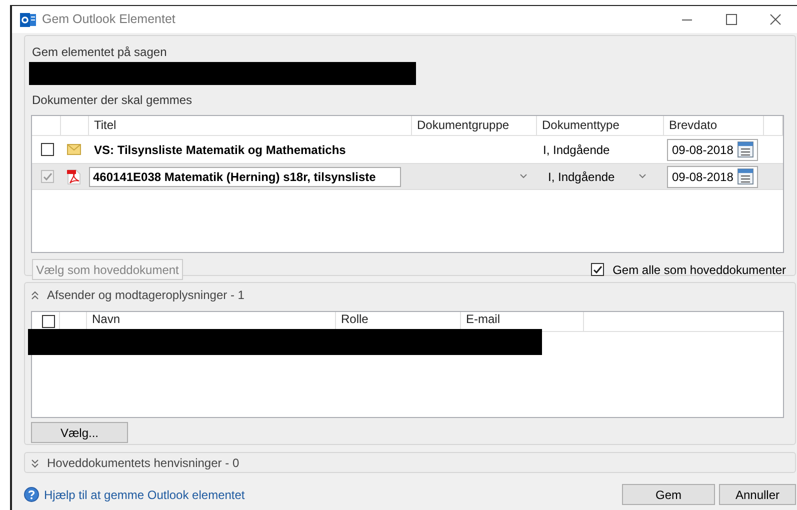 The image size is (797, 510). I want to click on column-header: E-mail, so click(483, 319).